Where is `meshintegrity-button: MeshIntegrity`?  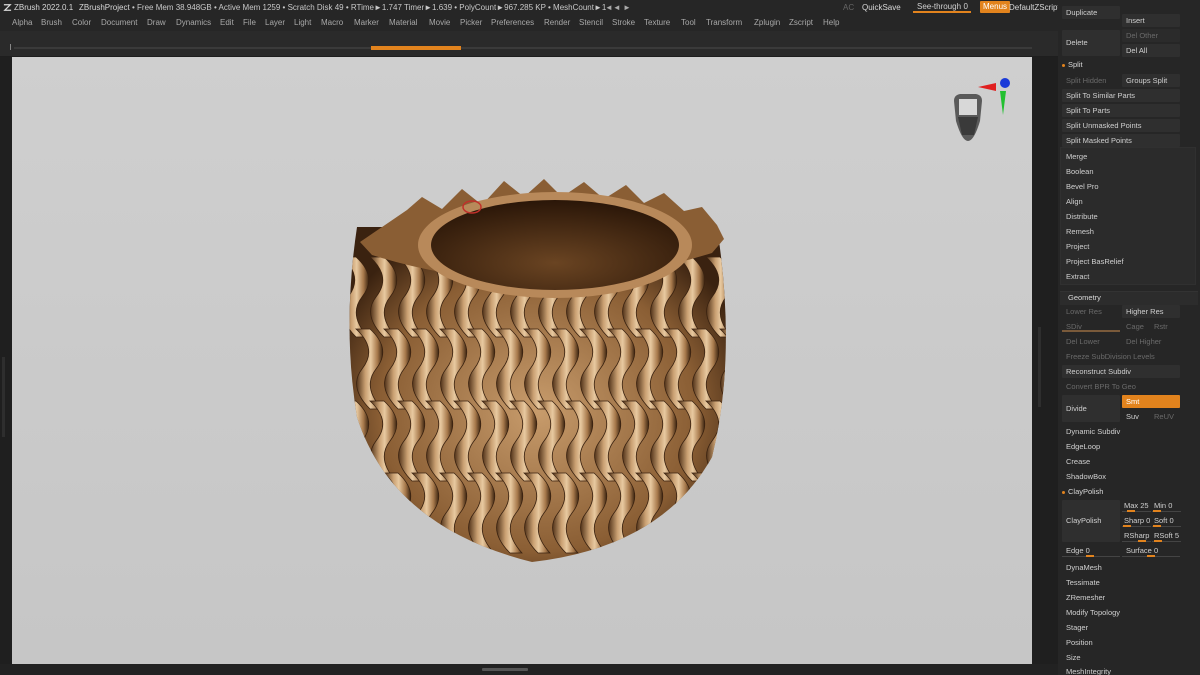
meshintegrity-button: MeshIntegrity is located at coordinates (1121, 670).